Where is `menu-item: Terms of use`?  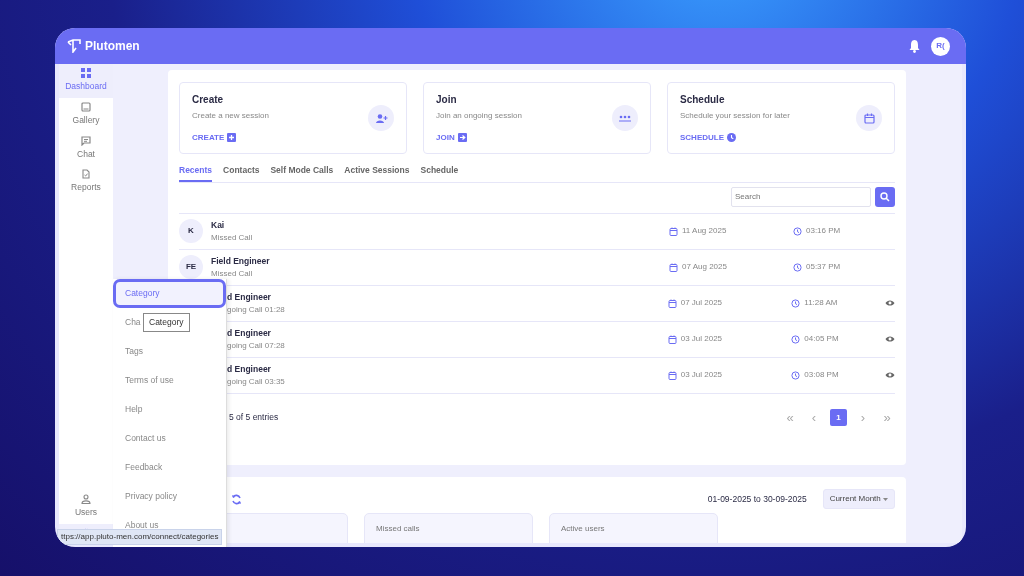
menu-item: Terms of use is located at coordinates (149, 380).